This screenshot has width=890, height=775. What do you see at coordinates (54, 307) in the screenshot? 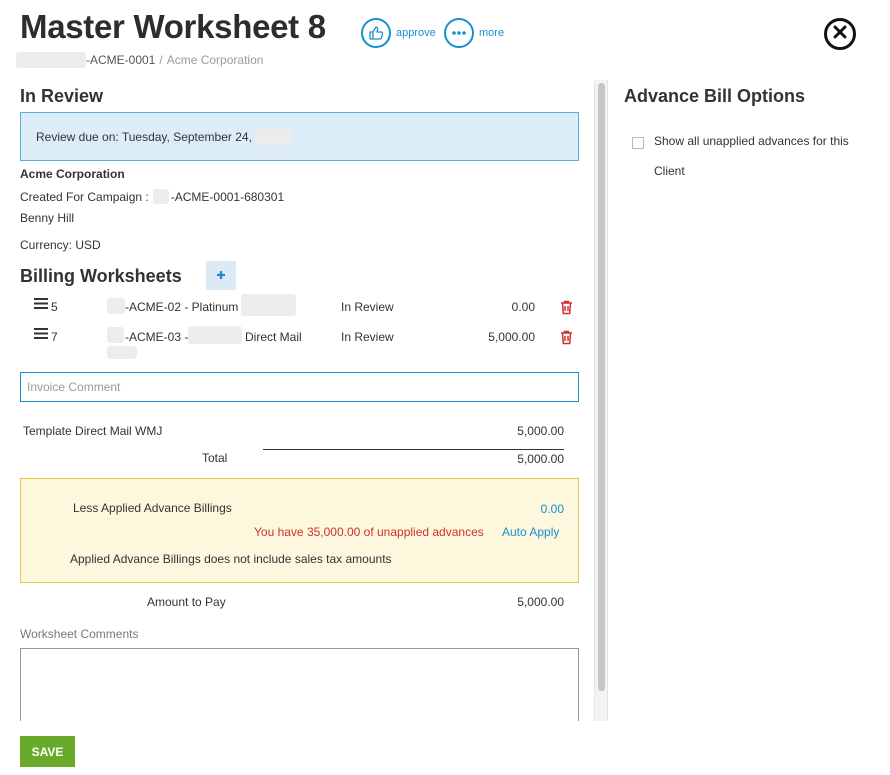
I see `worksheet-number: 5` at bounding box center [54, 307].